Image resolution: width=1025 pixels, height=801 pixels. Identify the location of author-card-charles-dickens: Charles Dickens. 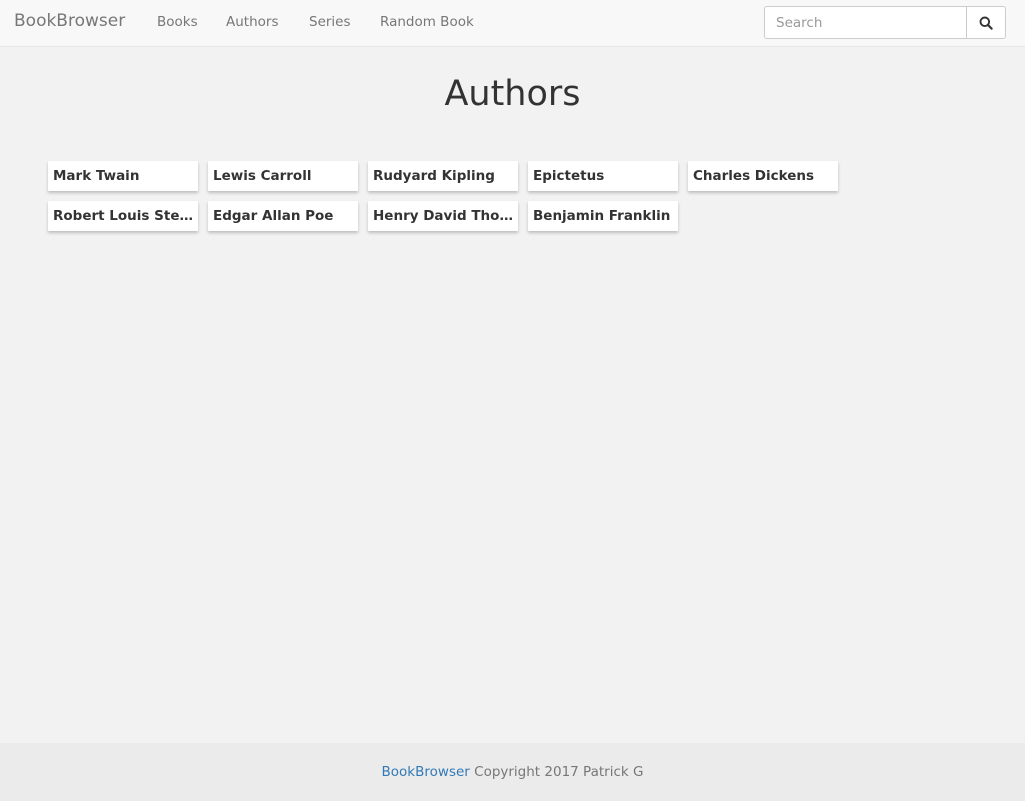
(763, 176).